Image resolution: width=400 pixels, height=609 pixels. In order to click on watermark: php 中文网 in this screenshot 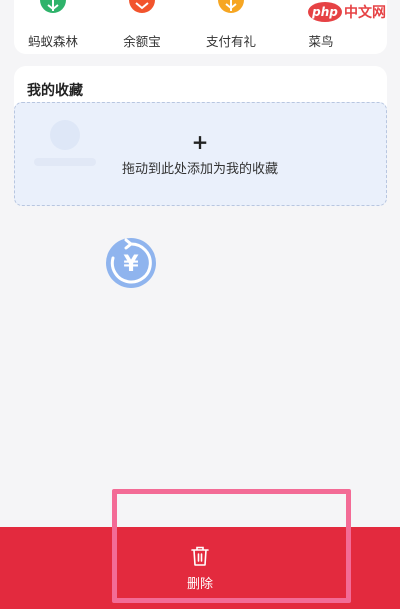, I will do `click(349, 12)`.